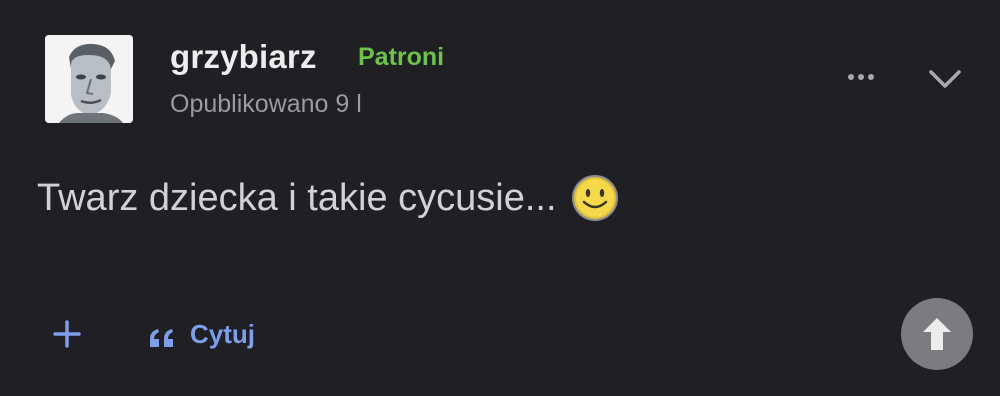 The height and width of the screenshot is (396, 1000). I want to click on quote-label: Cytuj, so click(222, 333).